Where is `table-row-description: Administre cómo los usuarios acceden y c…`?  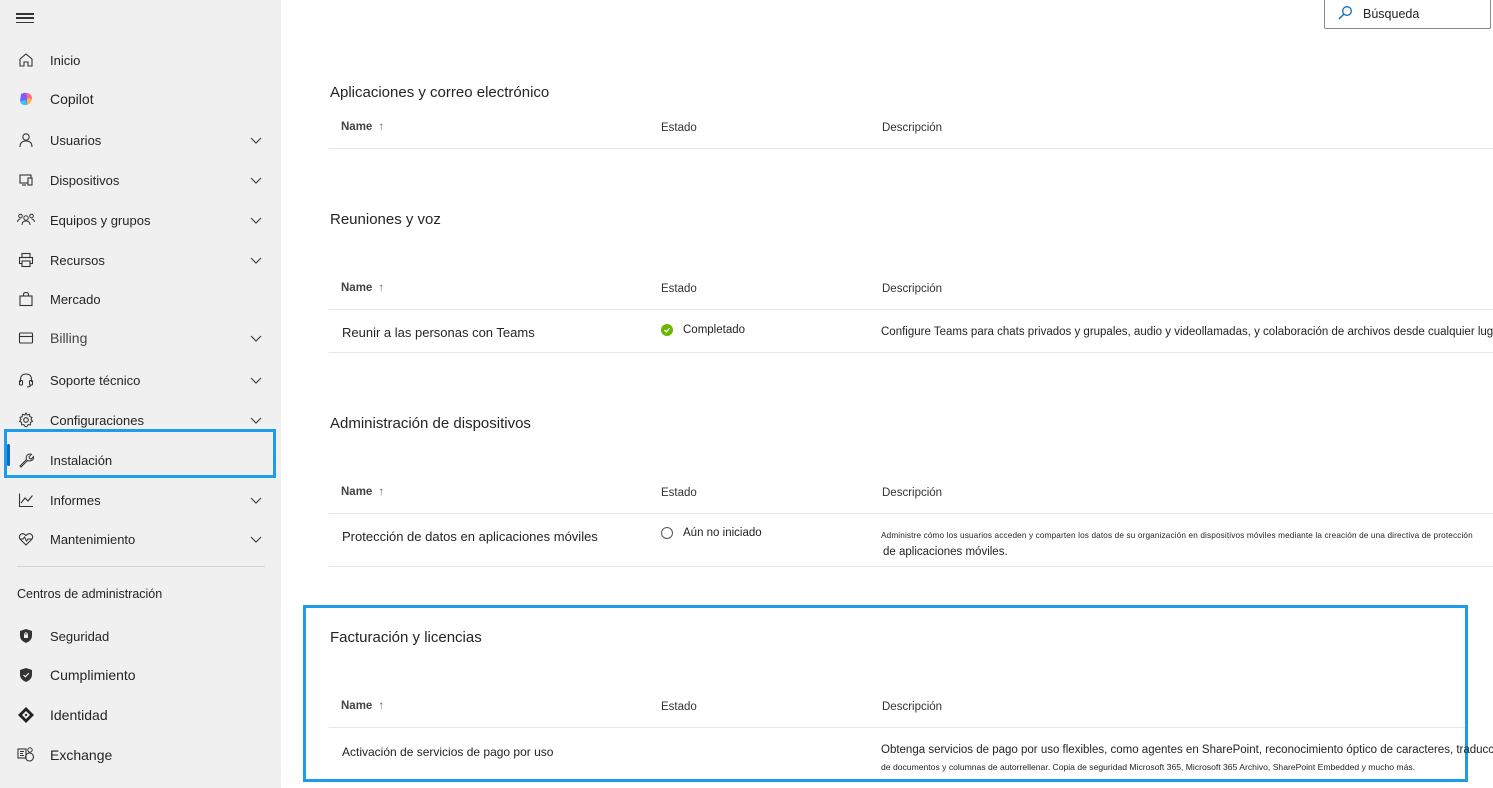 table-row-description: Administre cómo los usuarios acceden y c… is located at coordinates (1177, 535).